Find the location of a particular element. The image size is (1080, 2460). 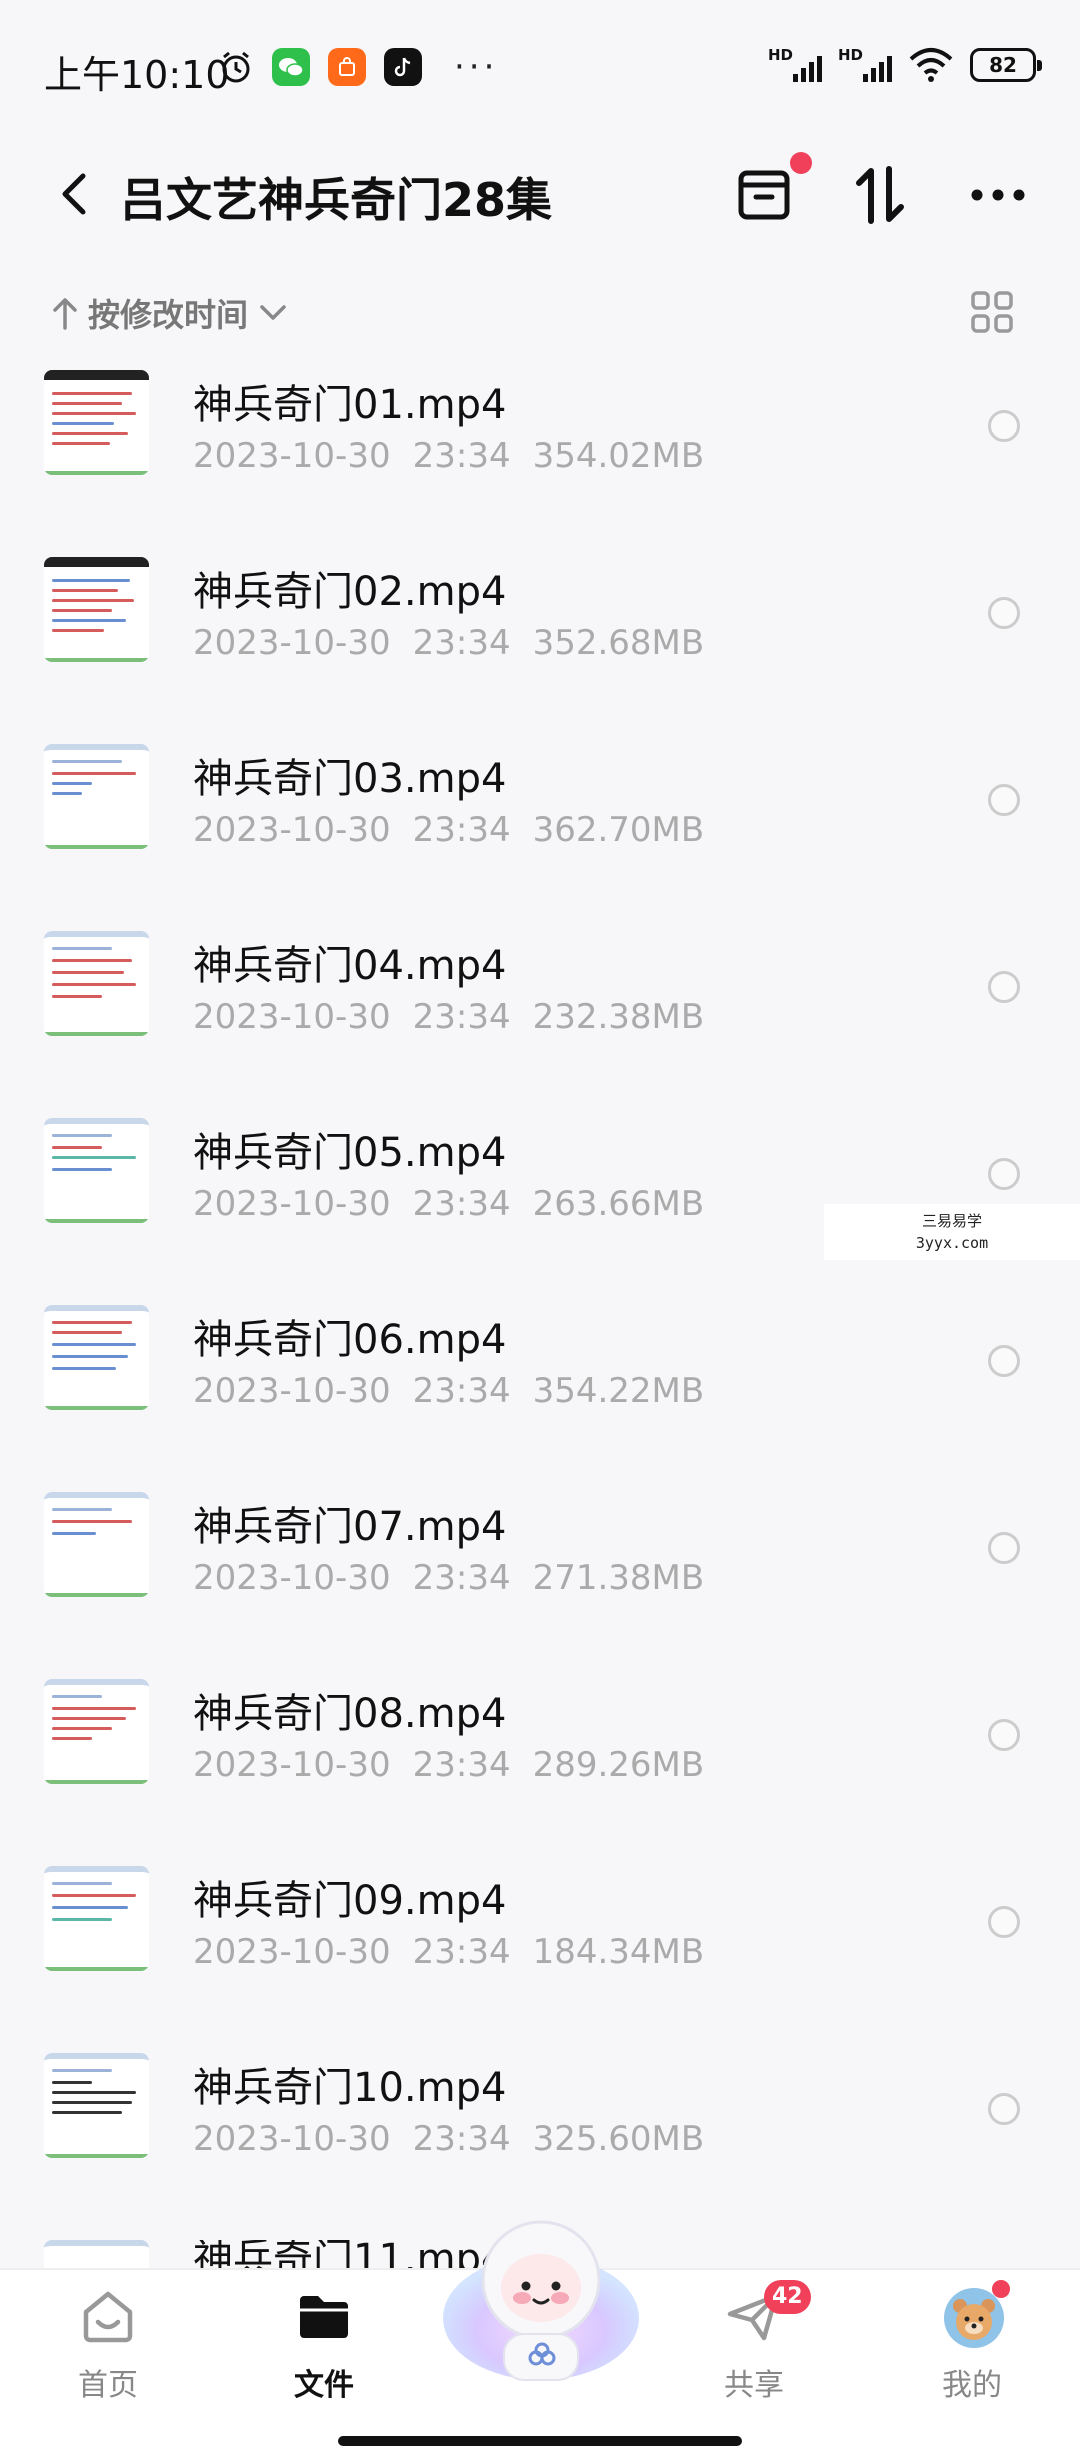

file-name: 神兵奇门07.mp4 is located at coordinates (350, 1527).